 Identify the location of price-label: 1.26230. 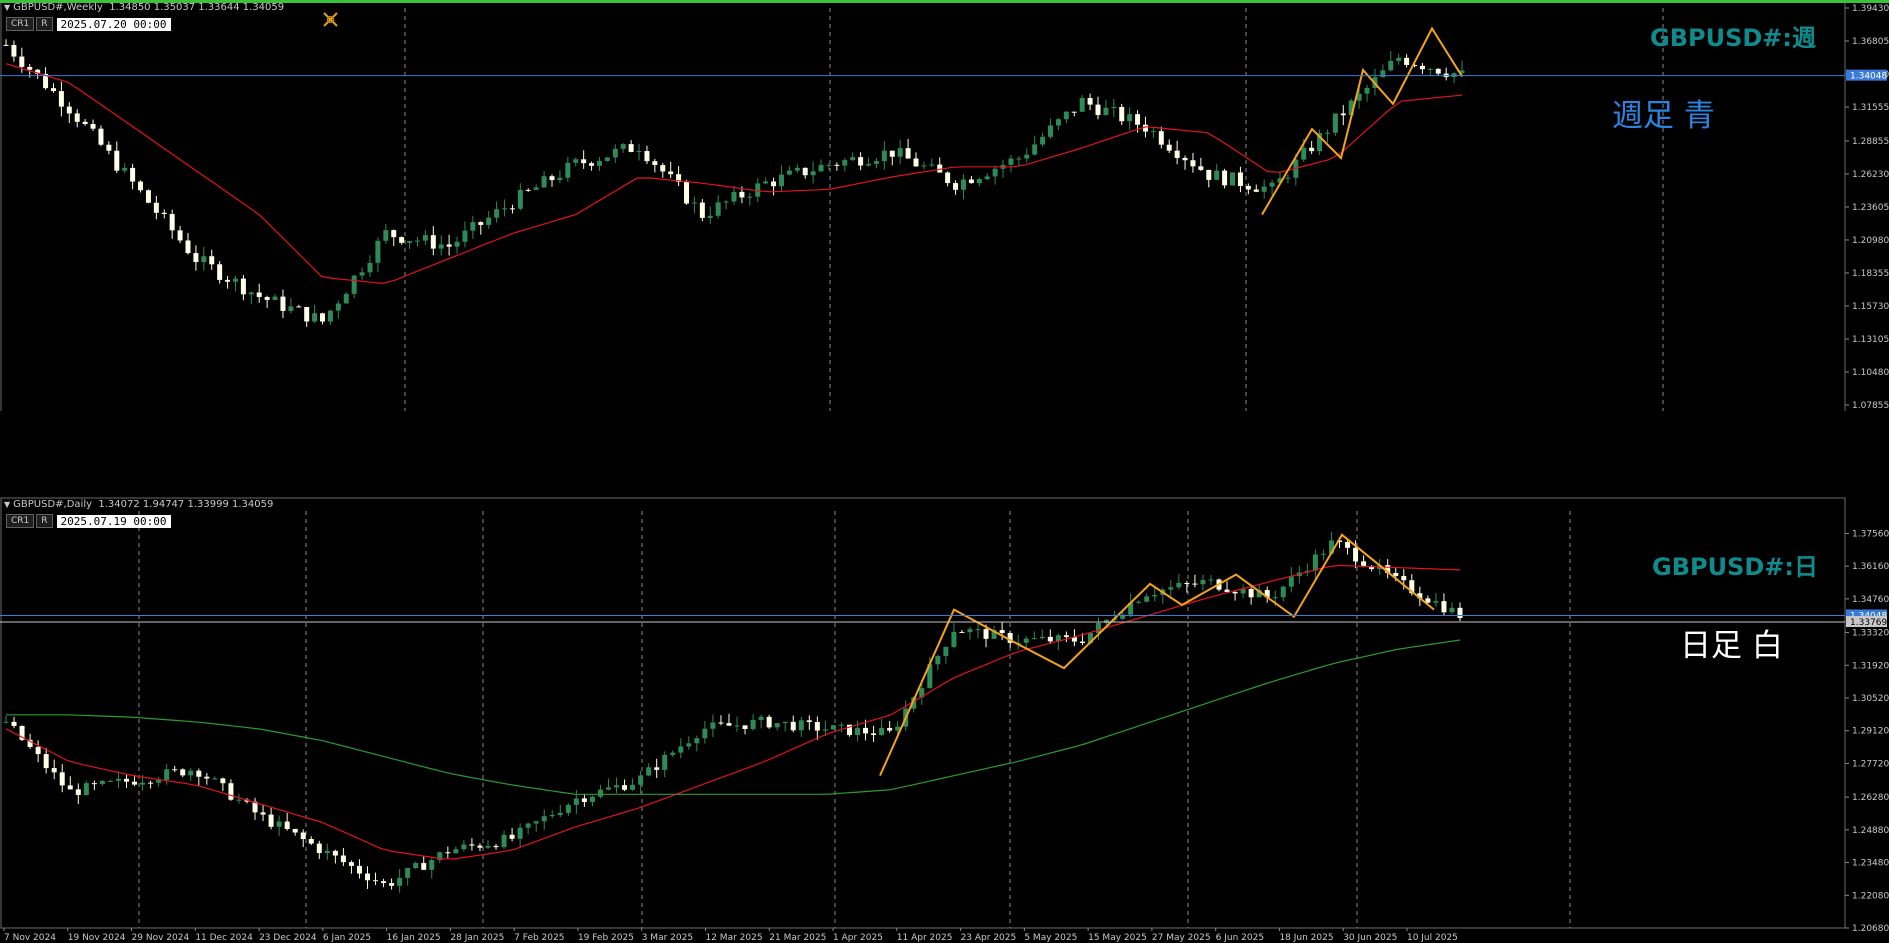
(1870, 175).